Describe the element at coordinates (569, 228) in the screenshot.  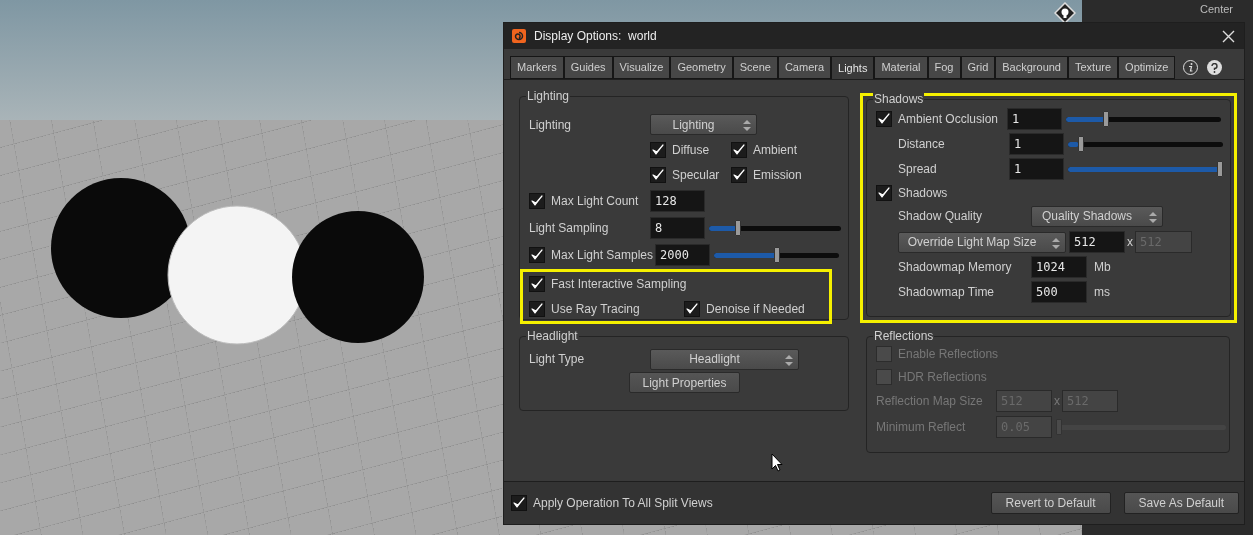
I see `field-label: Light Sampling` at that location.